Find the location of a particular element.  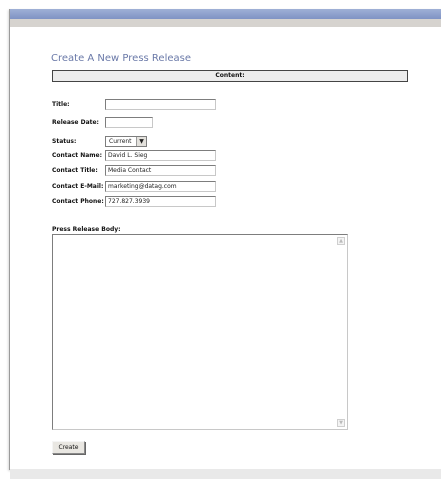

status-selected-value: Current is located at coordinates (120, 141).